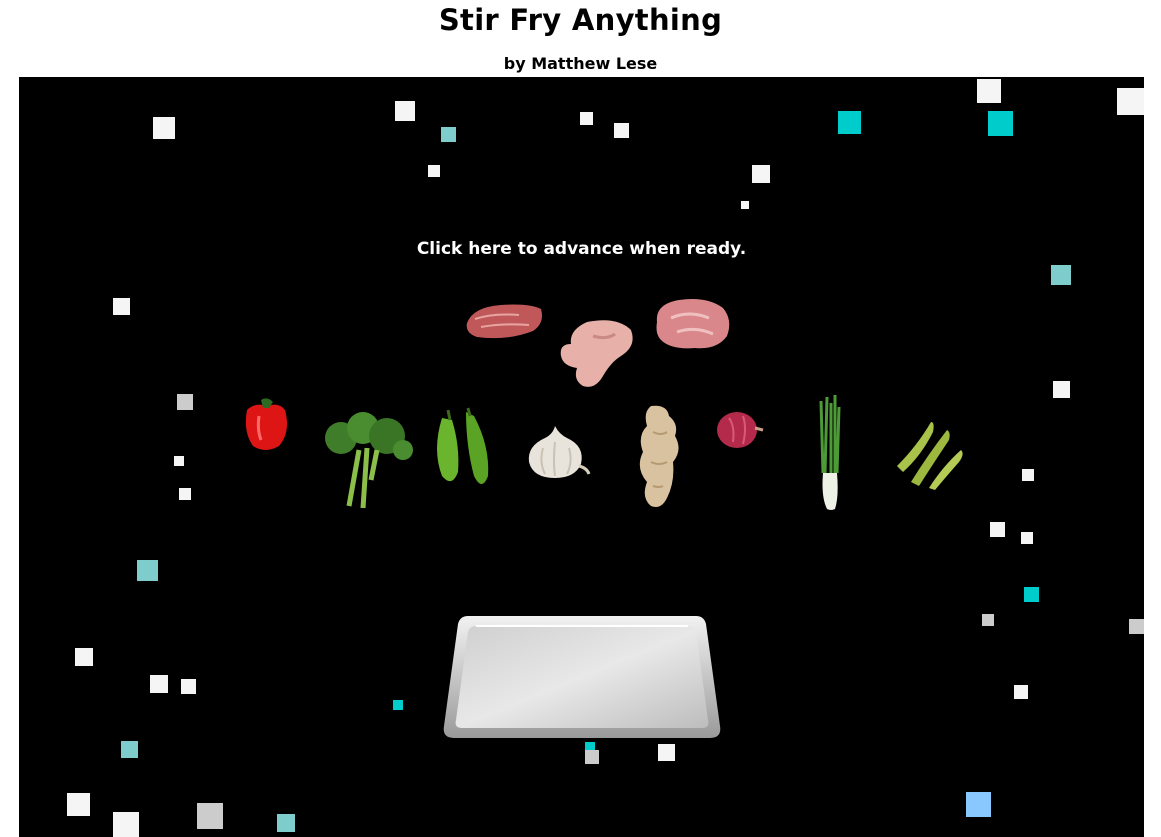 The height and width of the screenshot is (837, 1161). I want to click on red-onion-icon, so click(740, 428).